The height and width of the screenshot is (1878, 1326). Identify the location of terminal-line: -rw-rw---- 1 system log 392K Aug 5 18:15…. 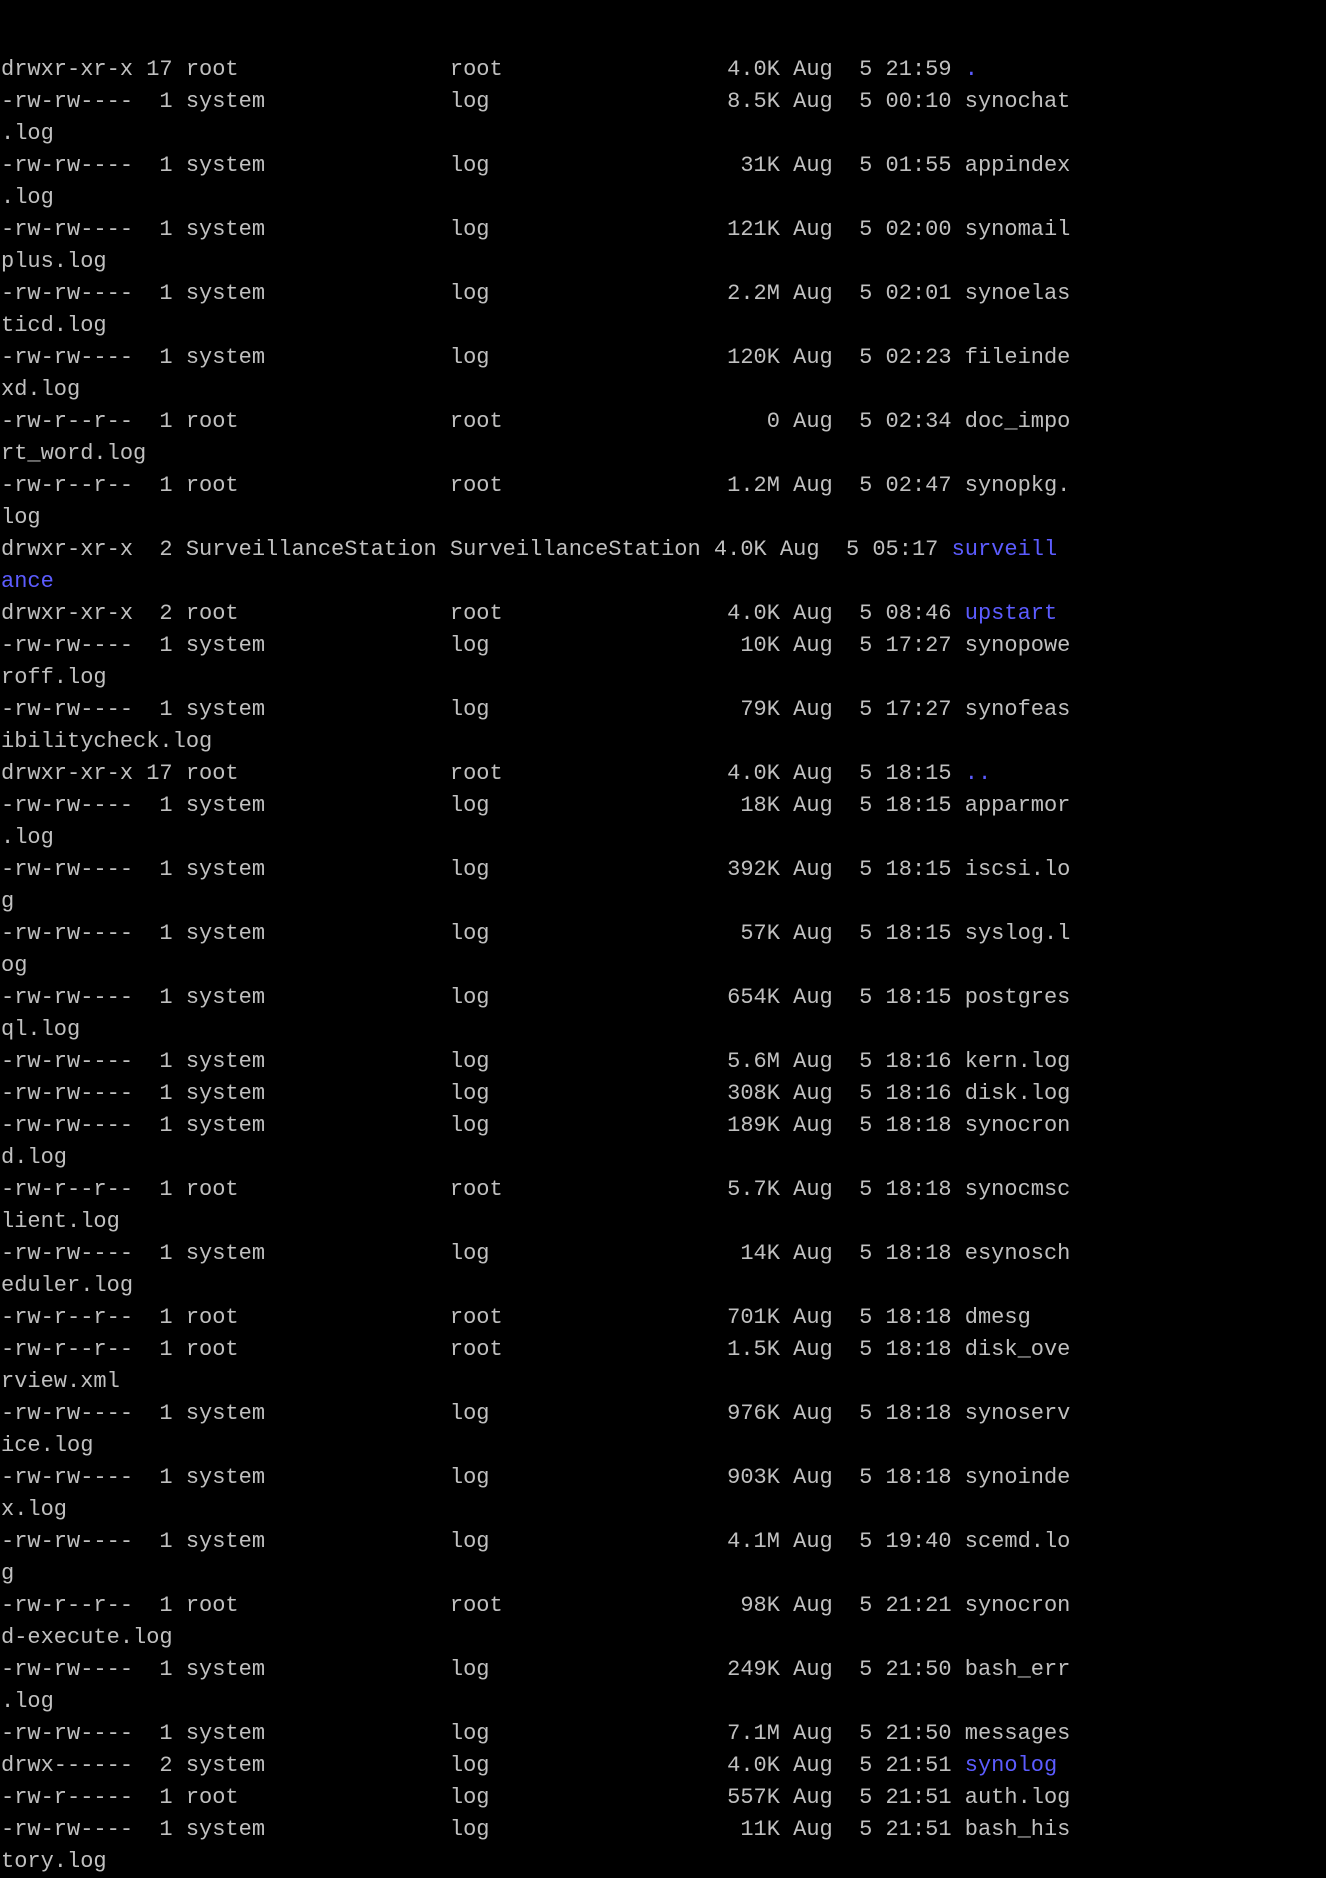
(663, 870).